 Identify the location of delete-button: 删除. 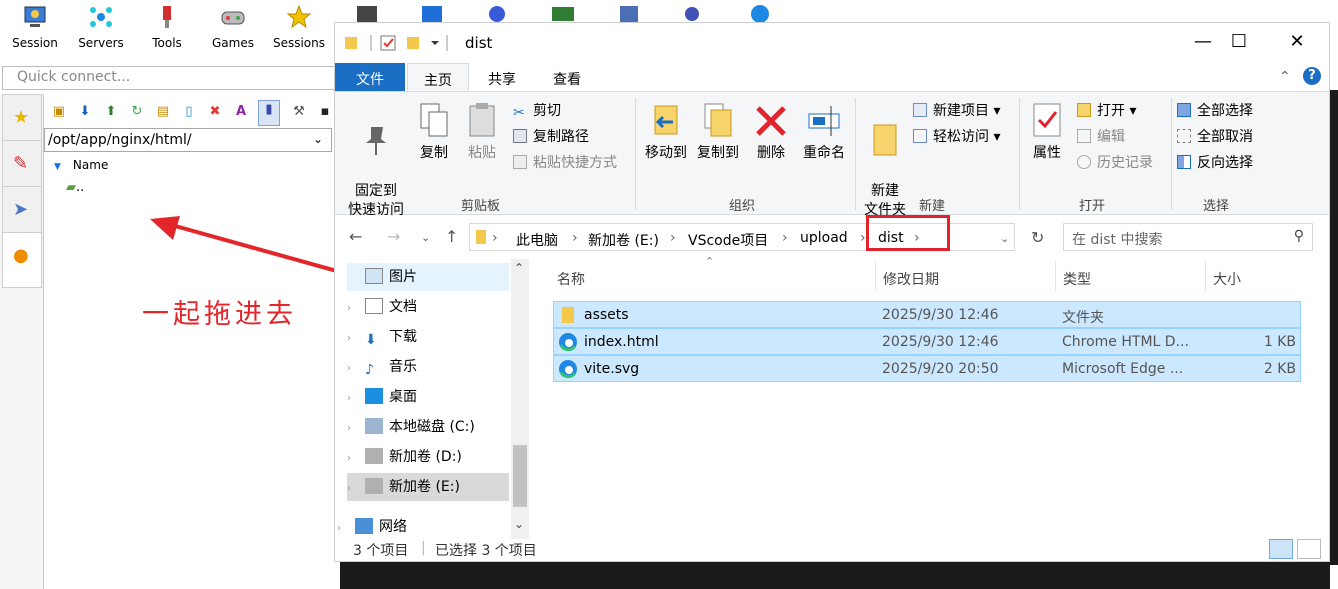
(771, 132).